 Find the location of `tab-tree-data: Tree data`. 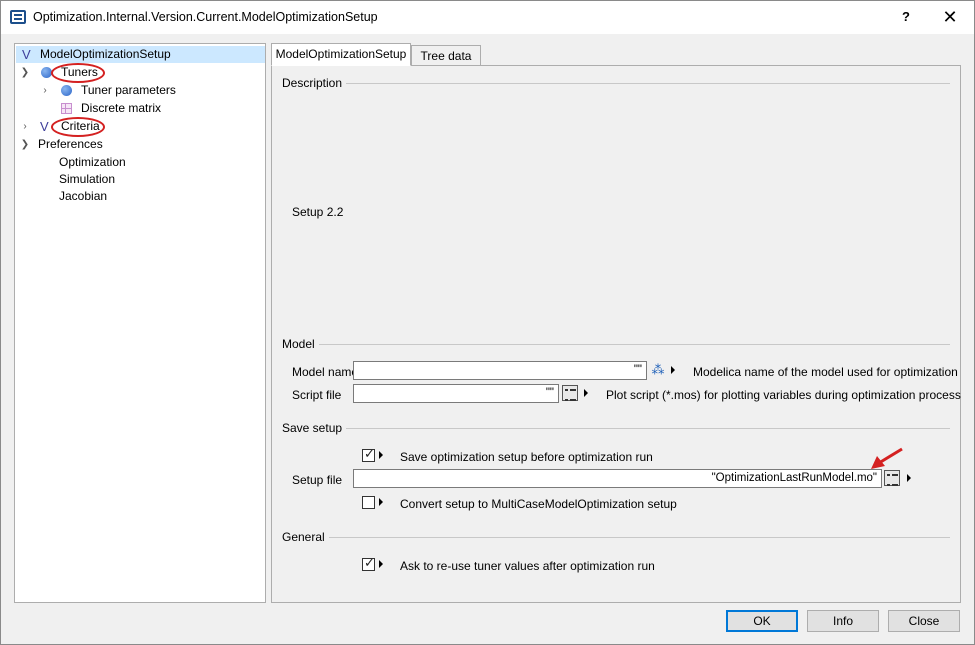

tab-tree-data: Tree data is located at coordinates (446, 56).